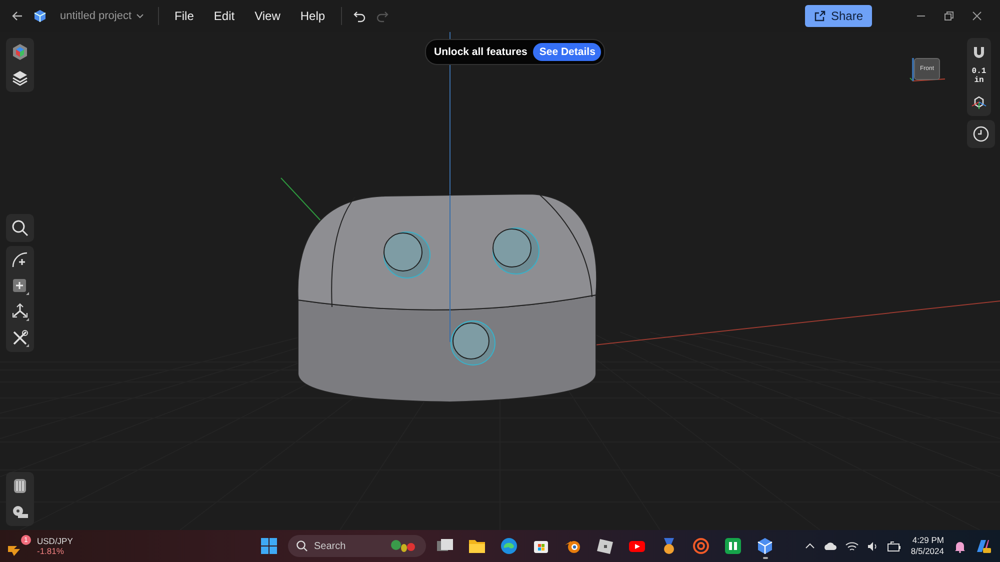  I want to click on move-arrows-icon, so click(20, 312).